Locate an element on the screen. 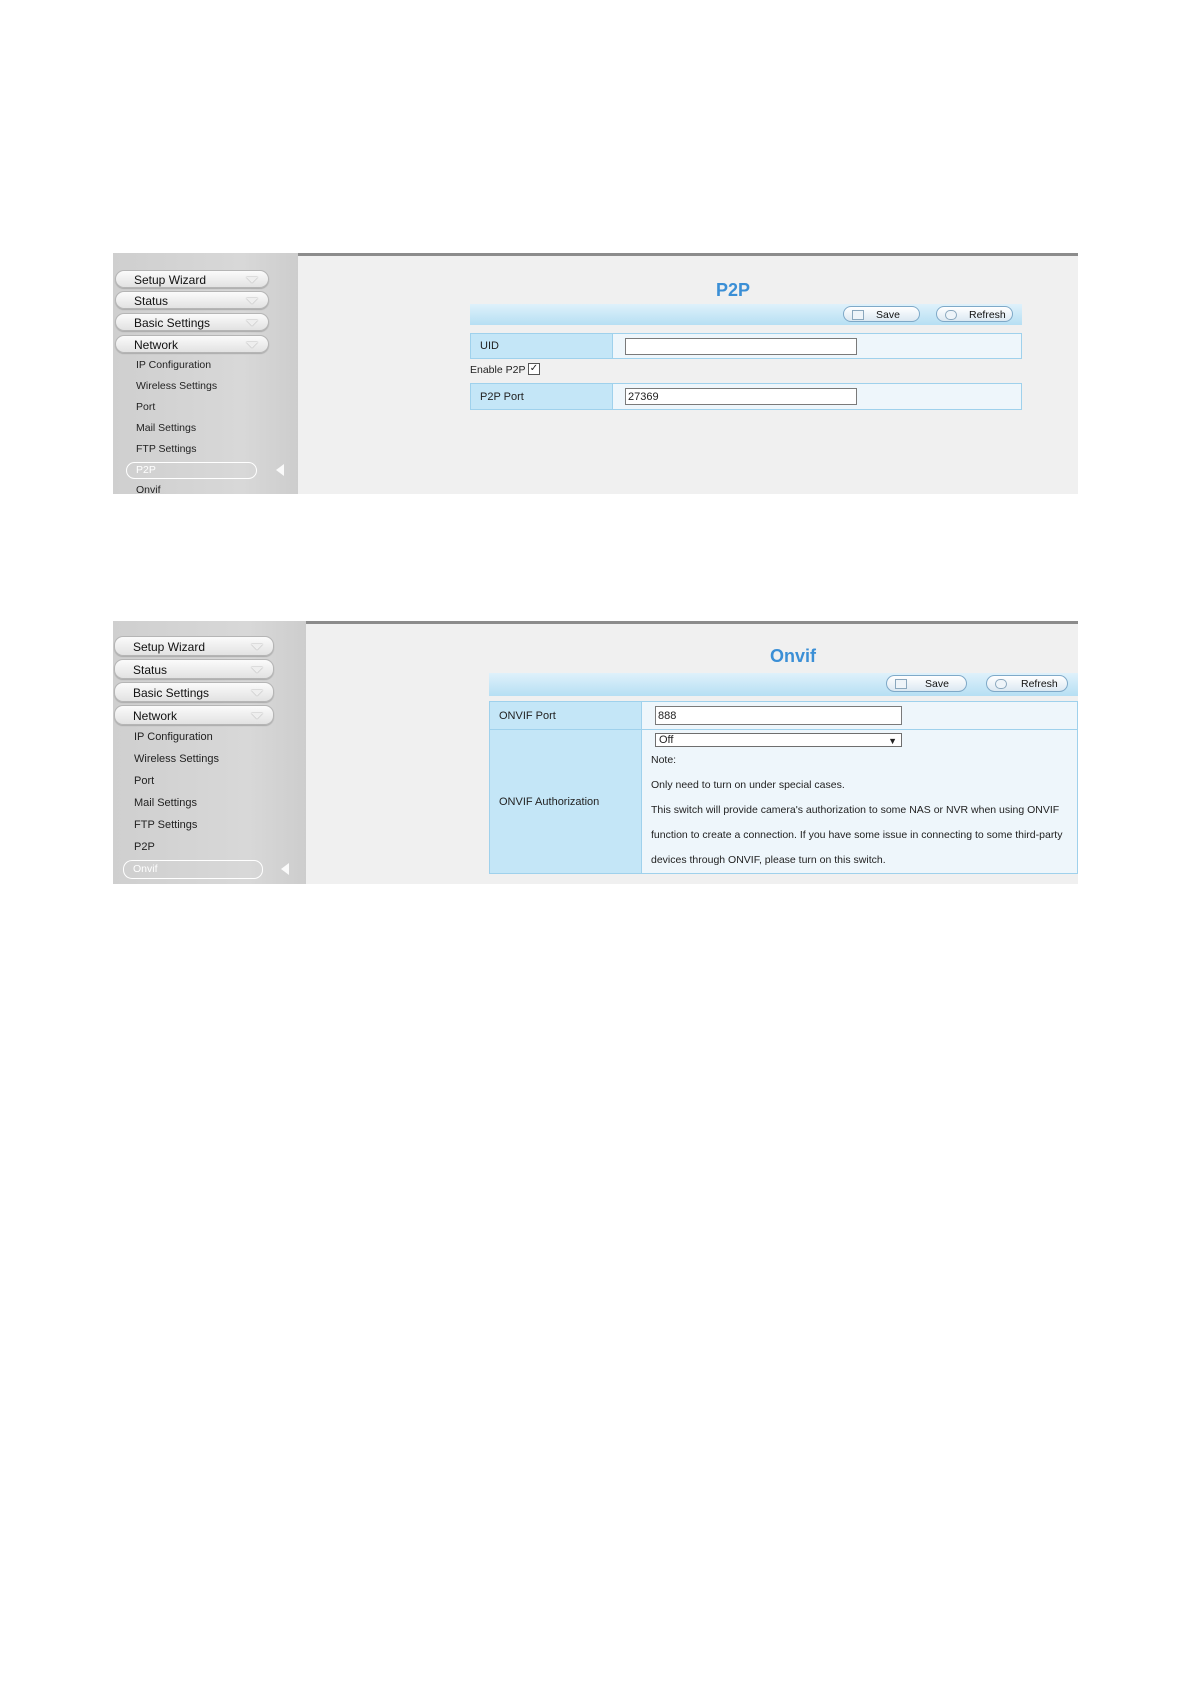 Image resolution: width=1191 pixels, height=1684 pixels. page-title: P2P is located at coordinates (733, 290).